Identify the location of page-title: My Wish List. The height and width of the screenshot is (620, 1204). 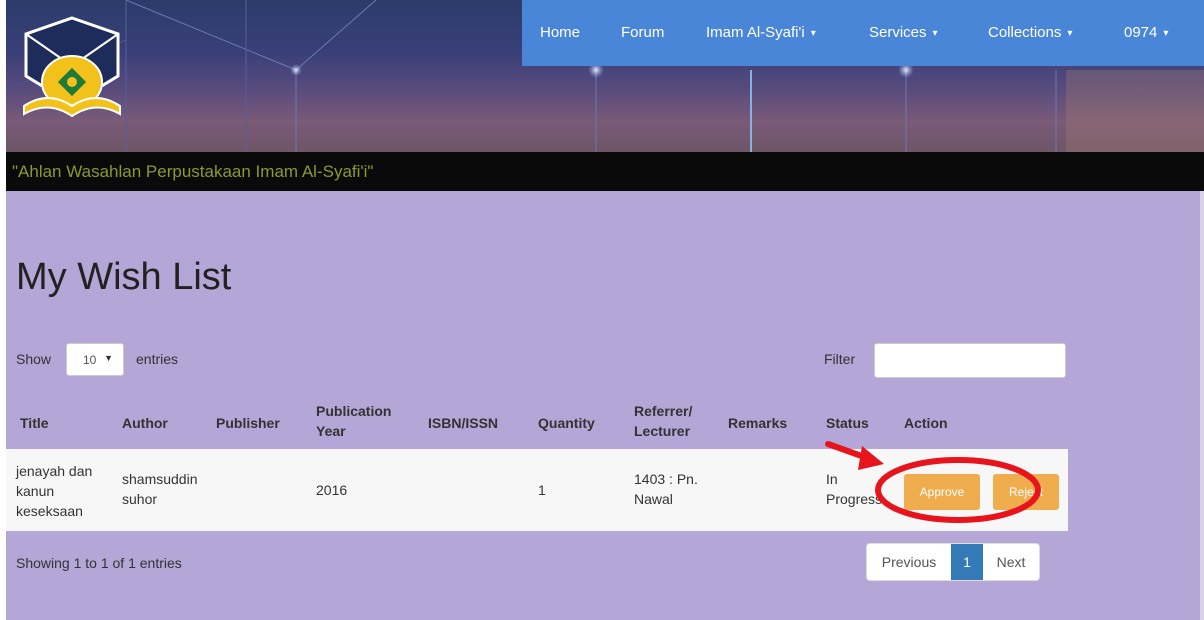
(124, 277).